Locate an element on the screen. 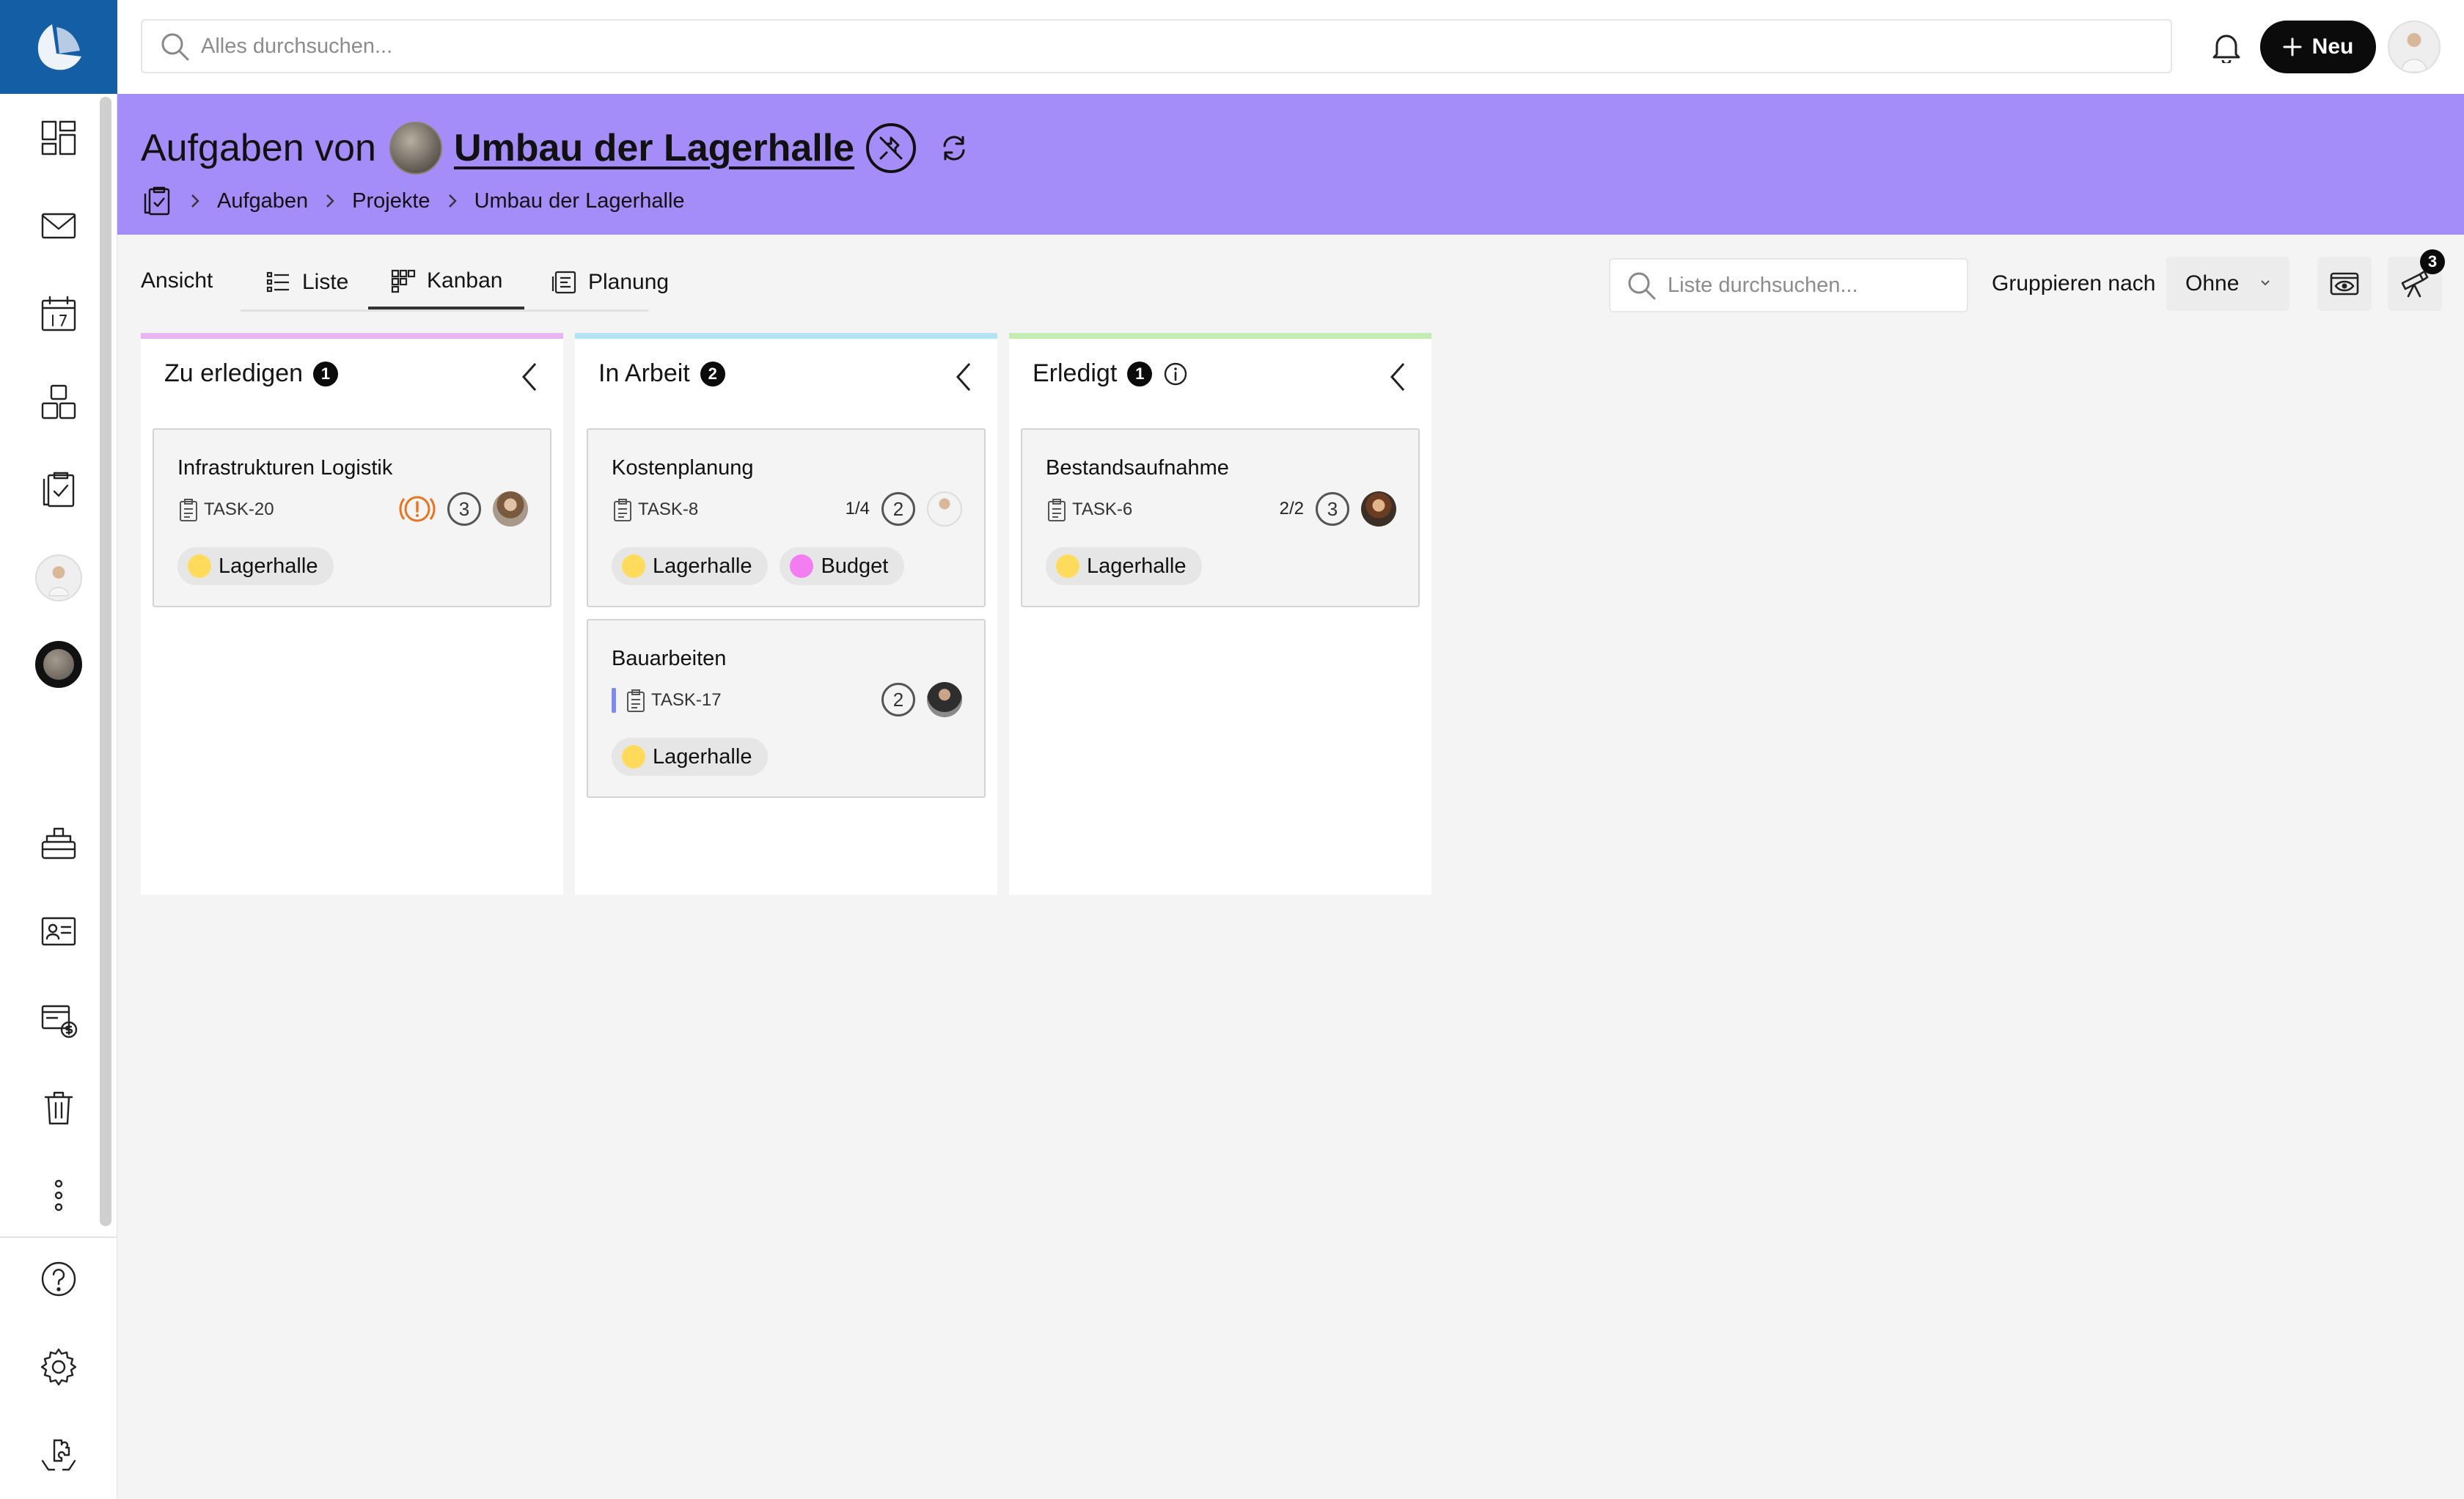 This screenshot has height=1499, width=2464. project-avatar is located at coordinates (415, 148).